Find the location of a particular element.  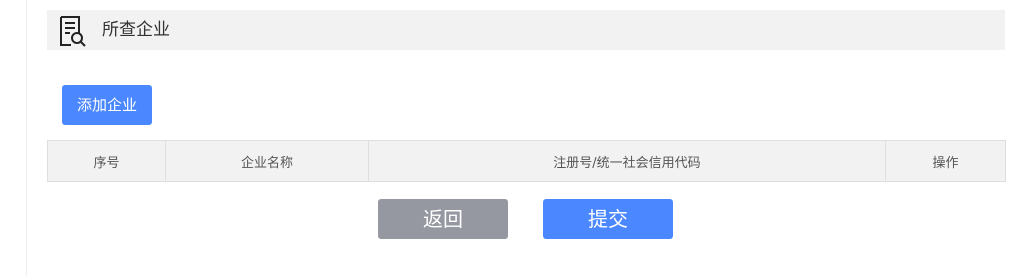

submit-button: 提交 is located at coordinates (608, 219).